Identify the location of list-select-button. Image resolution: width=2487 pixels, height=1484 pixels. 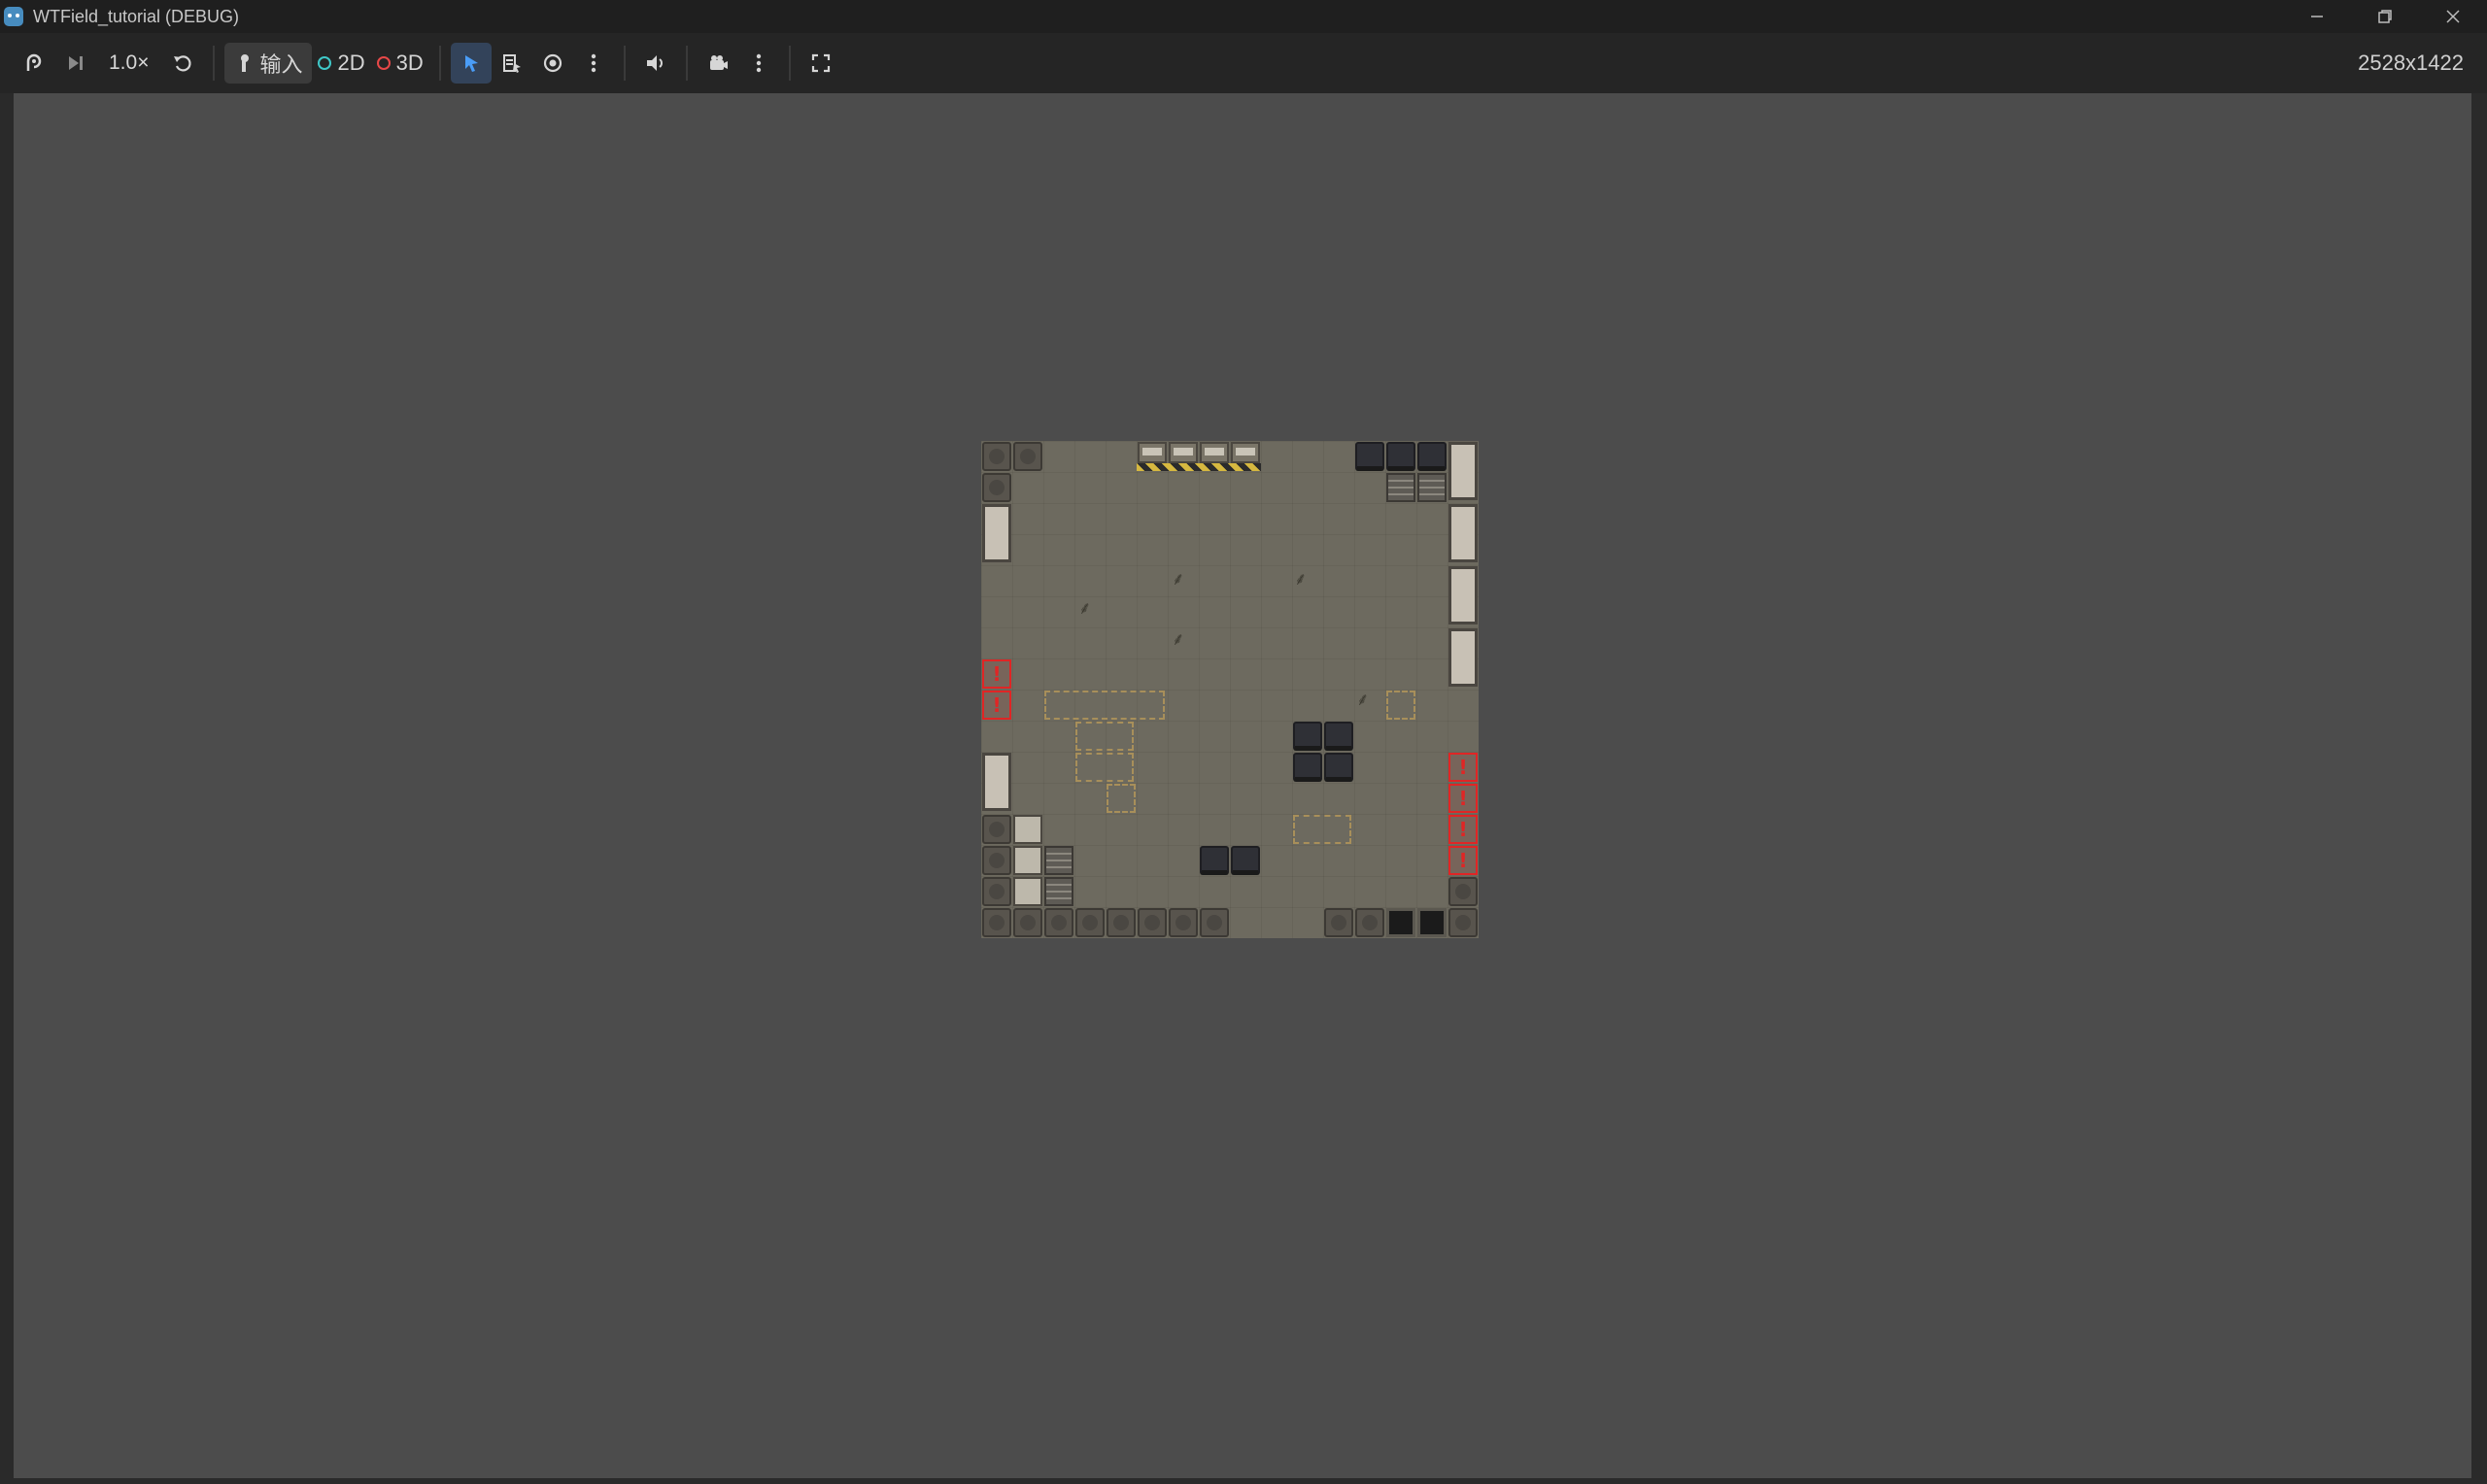
(512, 64).